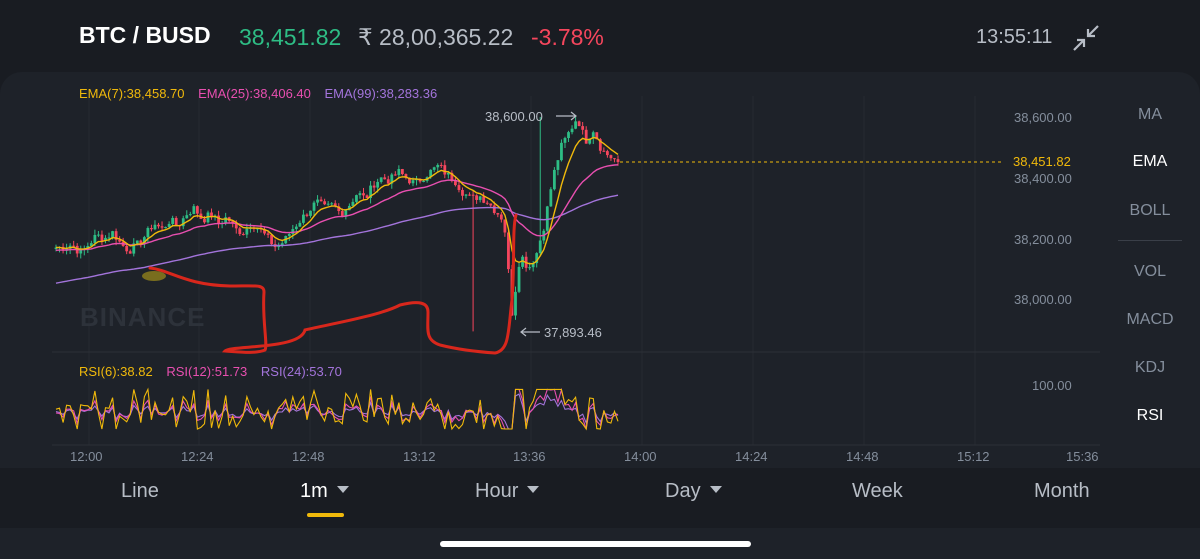 The width and height of the screenshot is (1200, 559). What do you see at coordinates (197, 456) in the screenshot?
I see `time-tick: 12:24` at bounding box center [197, 456].